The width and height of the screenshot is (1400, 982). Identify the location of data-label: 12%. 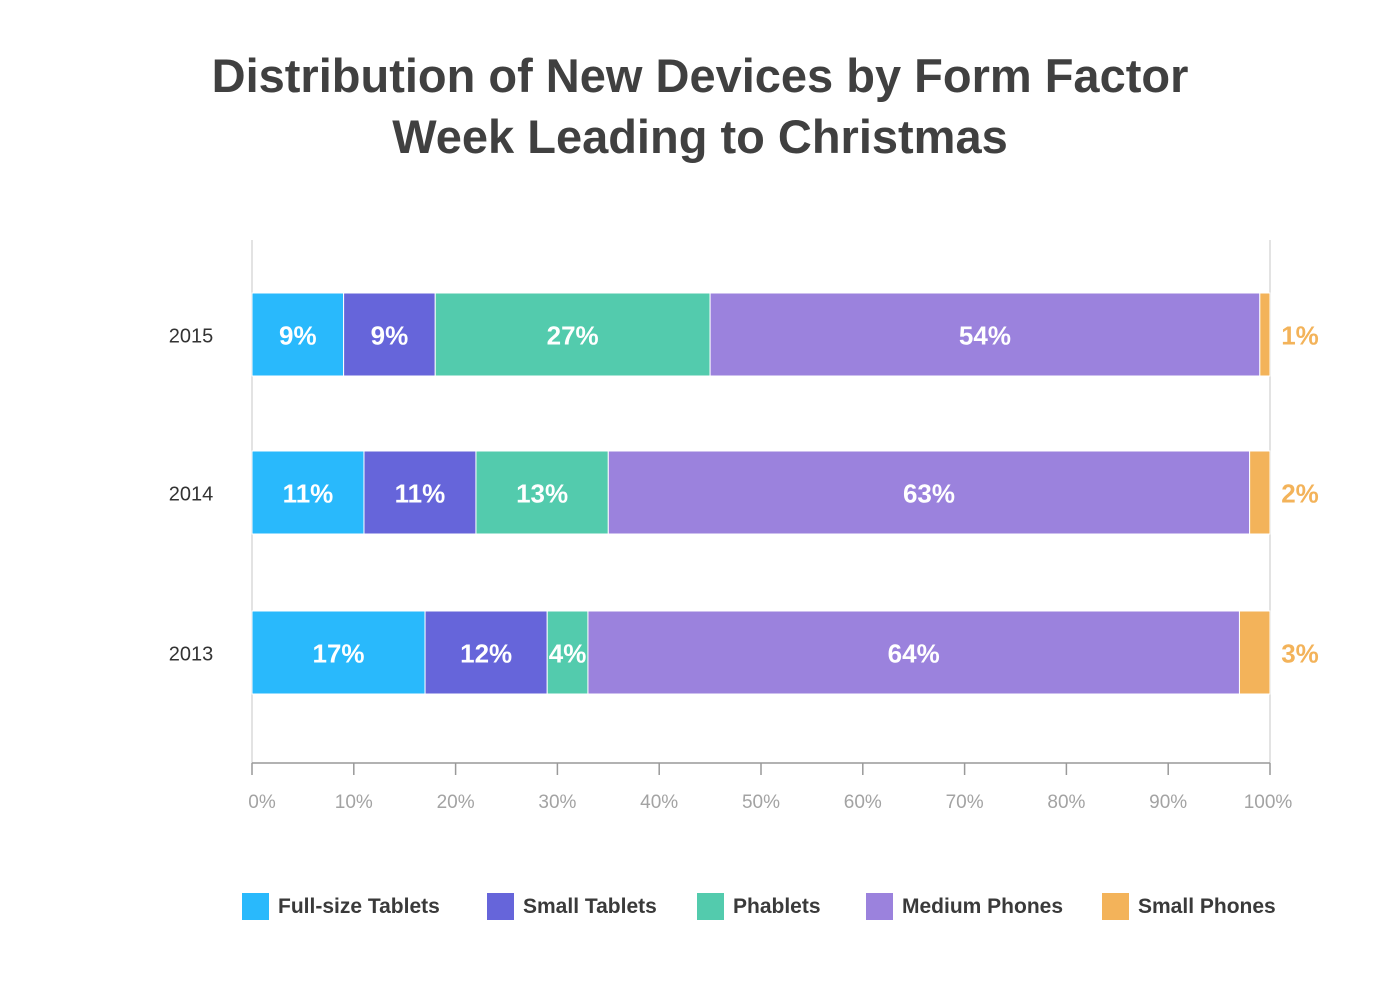
(486, 654).